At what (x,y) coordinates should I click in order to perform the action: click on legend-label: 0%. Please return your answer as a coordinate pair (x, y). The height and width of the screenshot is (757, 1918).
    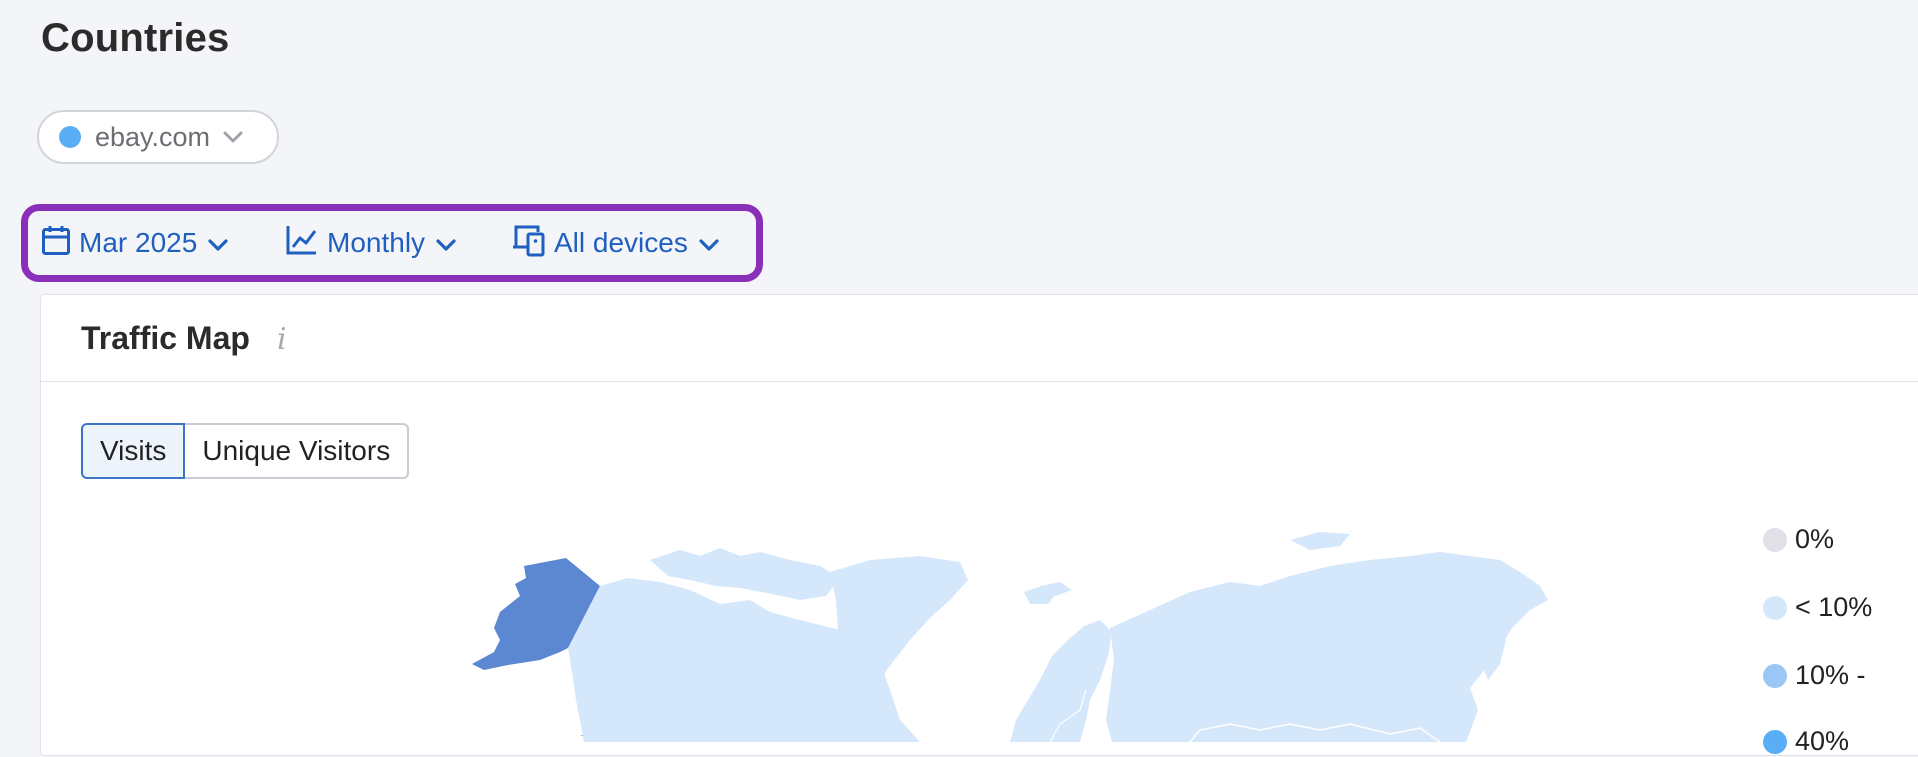
    Looking at the image, I should click on (1815, 539).